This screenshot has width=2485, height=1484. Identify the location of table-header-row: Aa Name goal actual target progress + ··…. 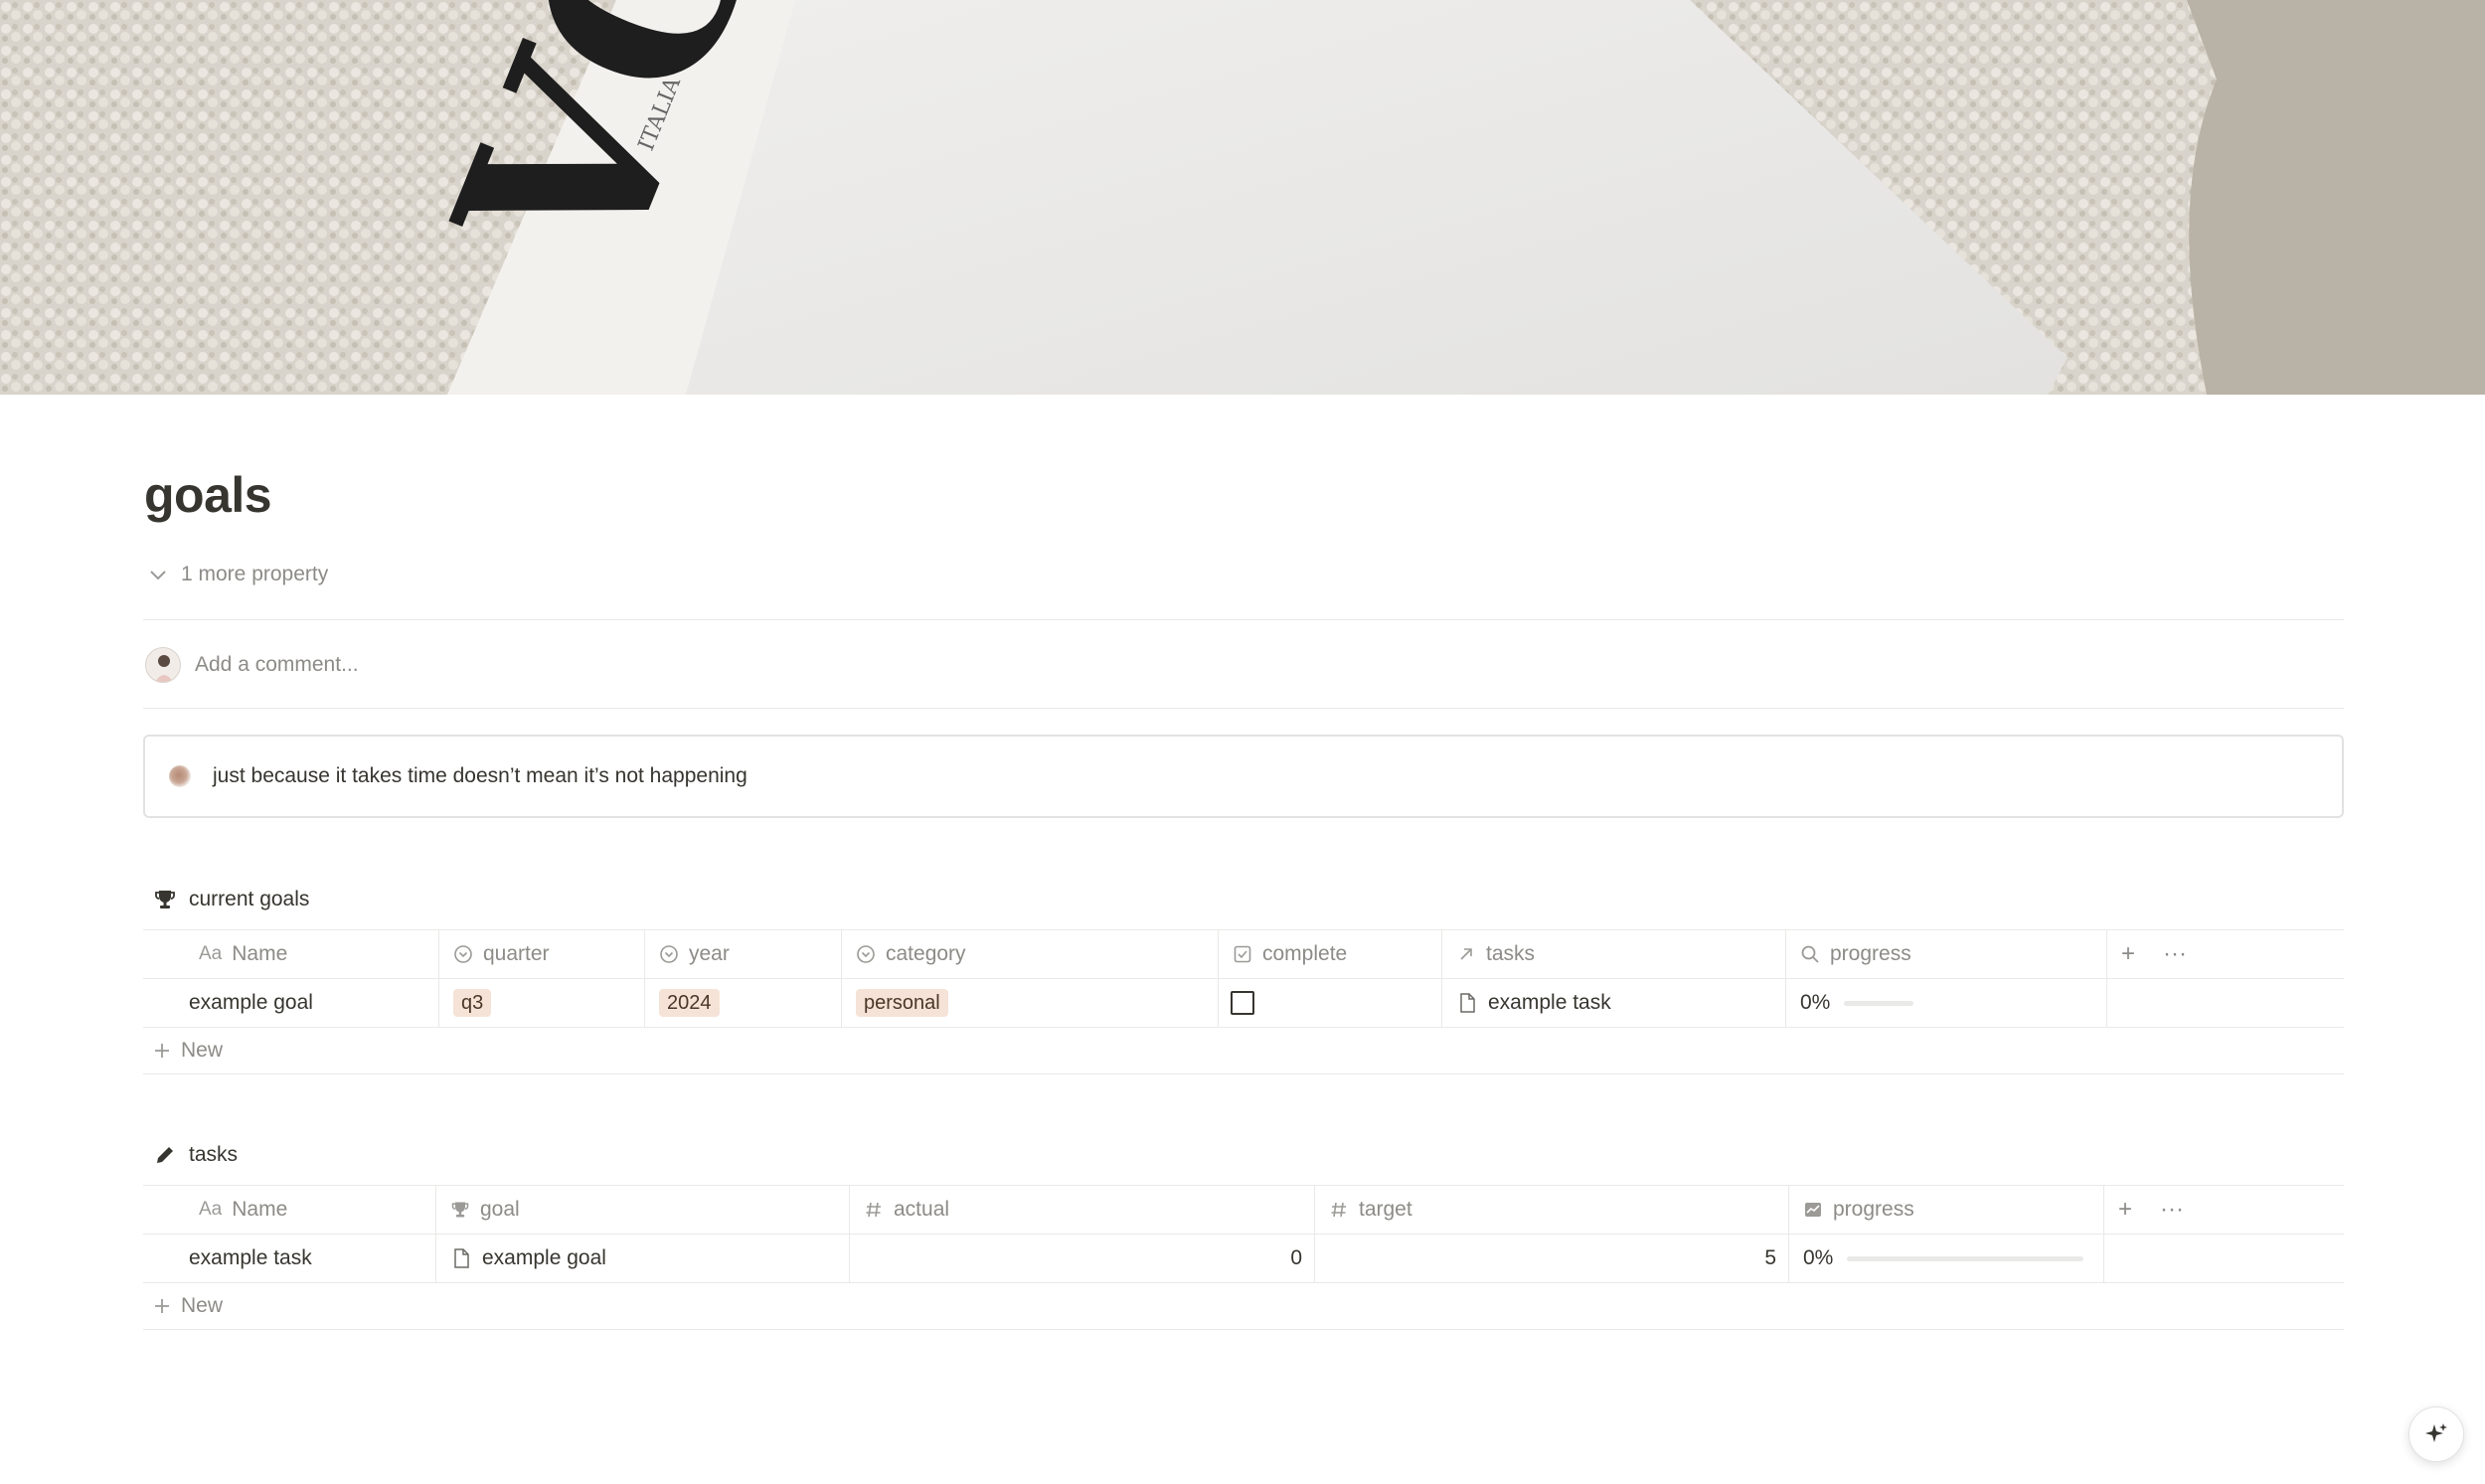
(1243, 1209).